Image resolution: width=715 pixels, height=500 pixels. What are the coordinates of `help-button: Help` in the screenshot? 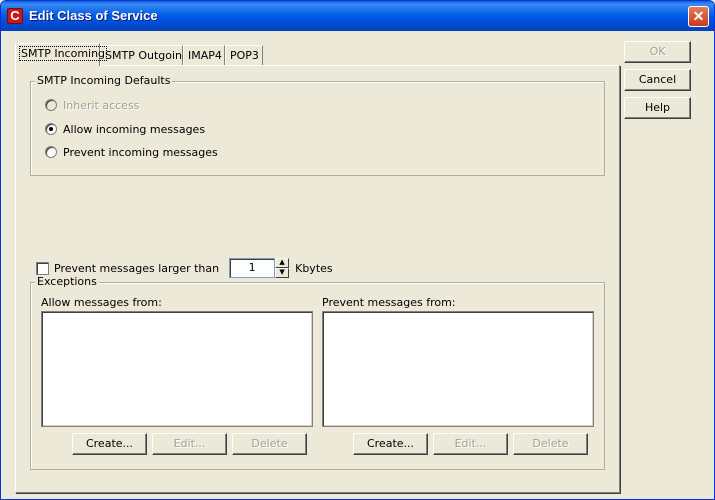 It's located at (657, 108).